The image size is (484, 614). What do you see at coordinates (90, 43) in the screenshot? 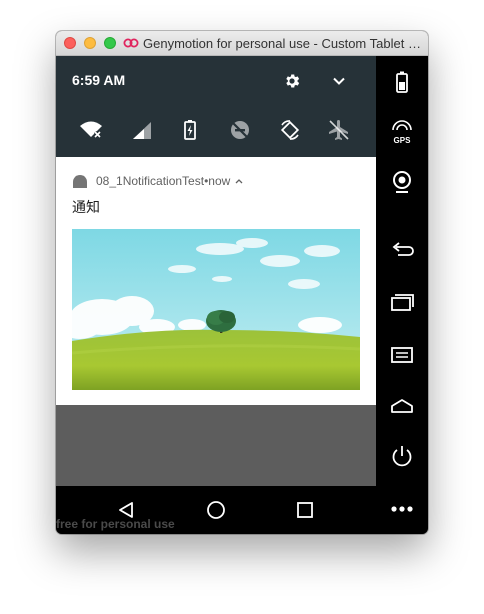
I see `window-minimize-button` at bounding box center [90, 43].